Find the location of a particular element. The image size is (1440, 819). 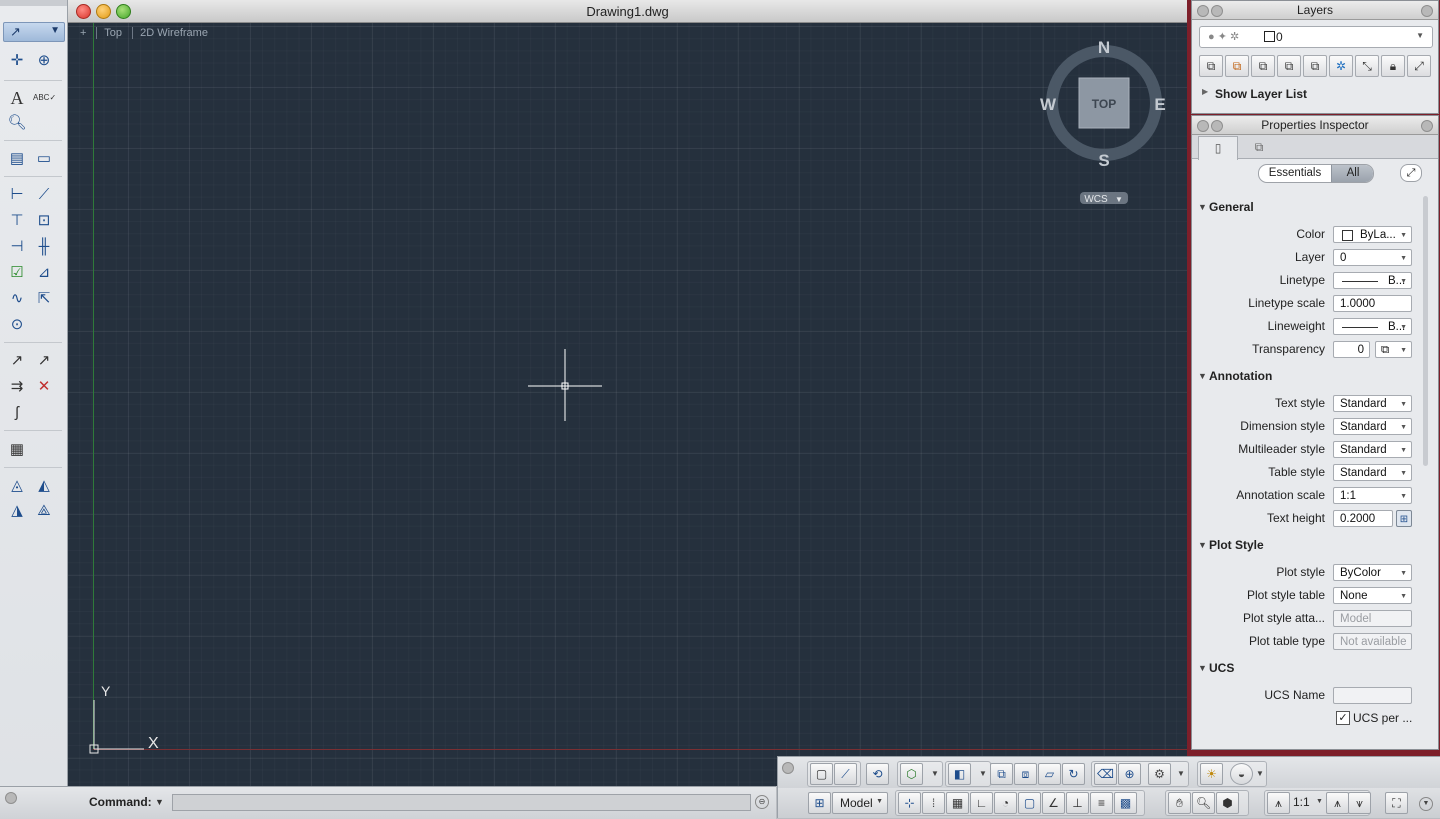

baseline-dimension-icon: ⊤ is located at coordinates (17, 221).